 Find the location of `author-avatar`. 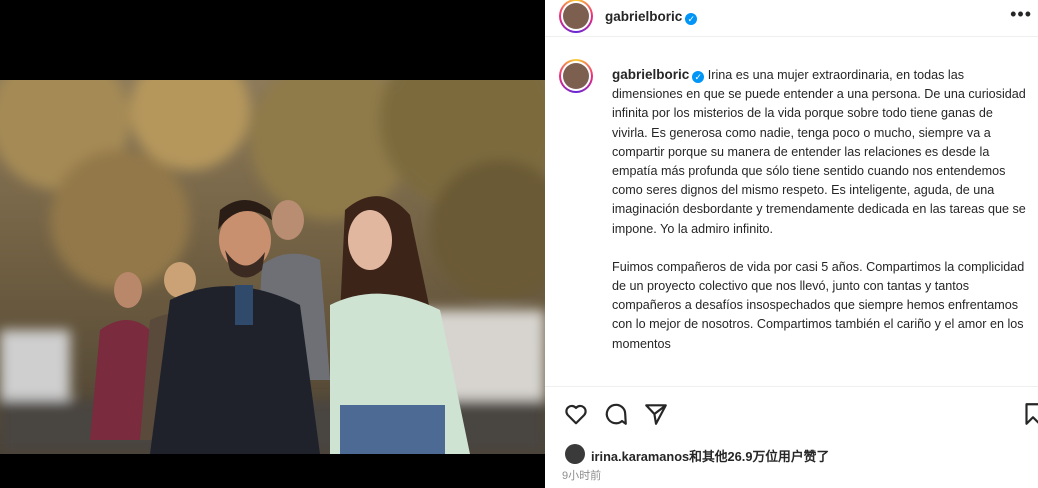

author-avatar is located at coordinates (576, 16).